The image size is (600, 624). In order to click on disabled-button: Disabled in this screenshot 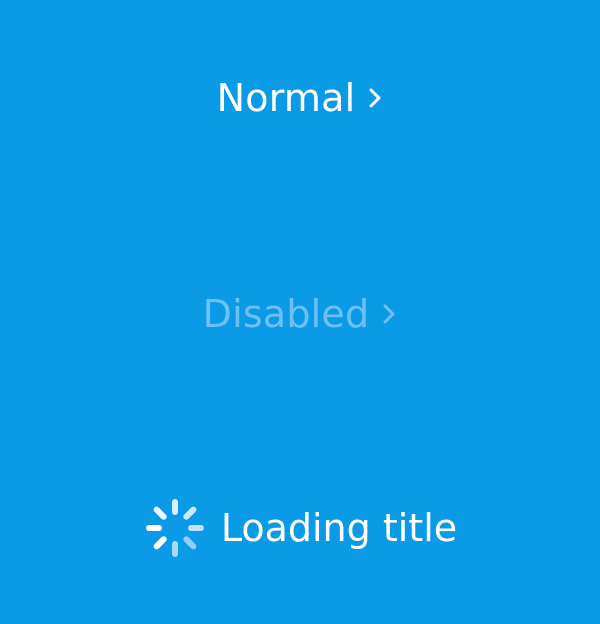, I will do `click(300, 314)`.